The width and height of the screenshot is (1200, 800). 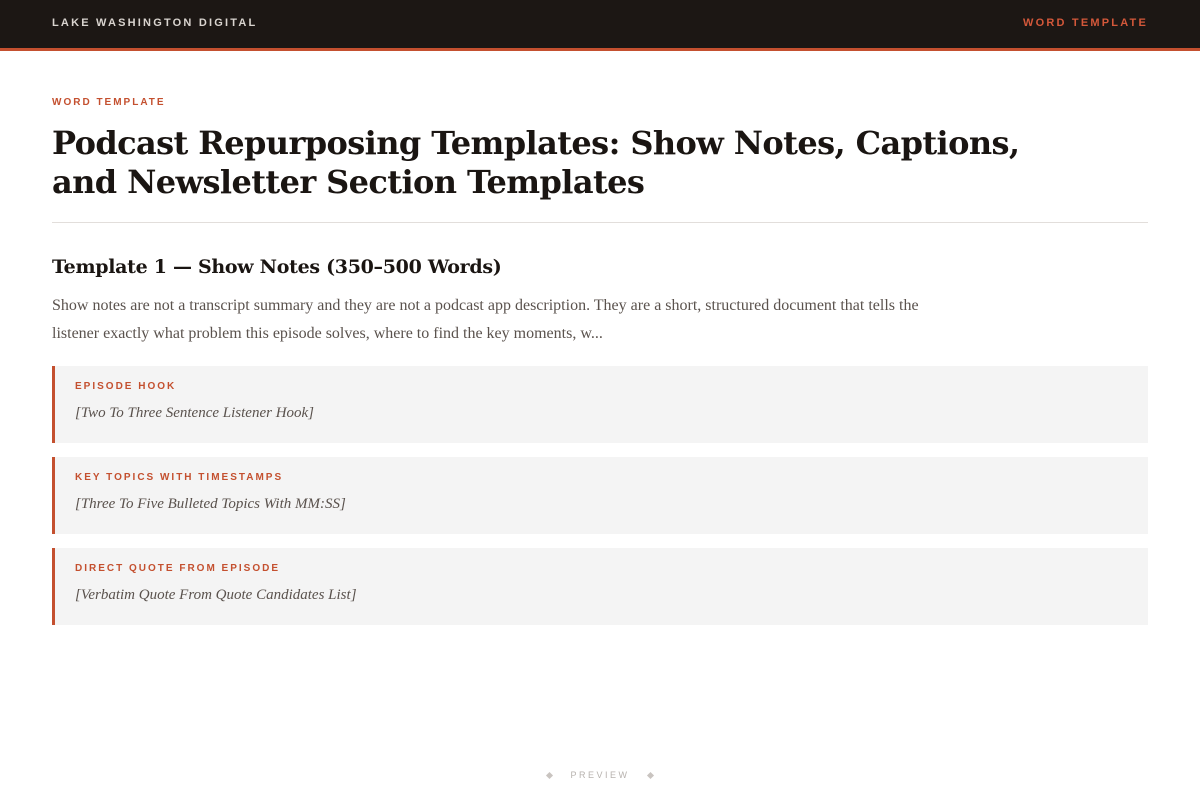 What do you see at coordinates (126, 386) in the screenshot?
I see `field-label: EPISODE HOOK` at bounding box center [126, 386].